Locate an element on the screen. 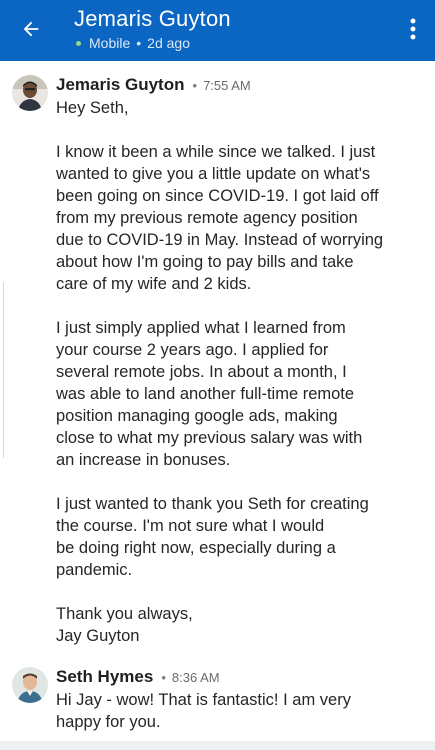 The width and height of the screenshot is (435, 750). message-line: the course. I'm not sure what I would is located at coordinates (190, 526).